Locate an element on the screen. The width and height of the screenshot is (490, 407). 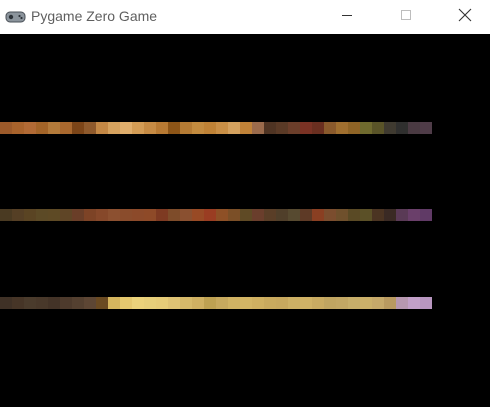
window-title: Pygame Zero Game is located at coordinates (94, 16).